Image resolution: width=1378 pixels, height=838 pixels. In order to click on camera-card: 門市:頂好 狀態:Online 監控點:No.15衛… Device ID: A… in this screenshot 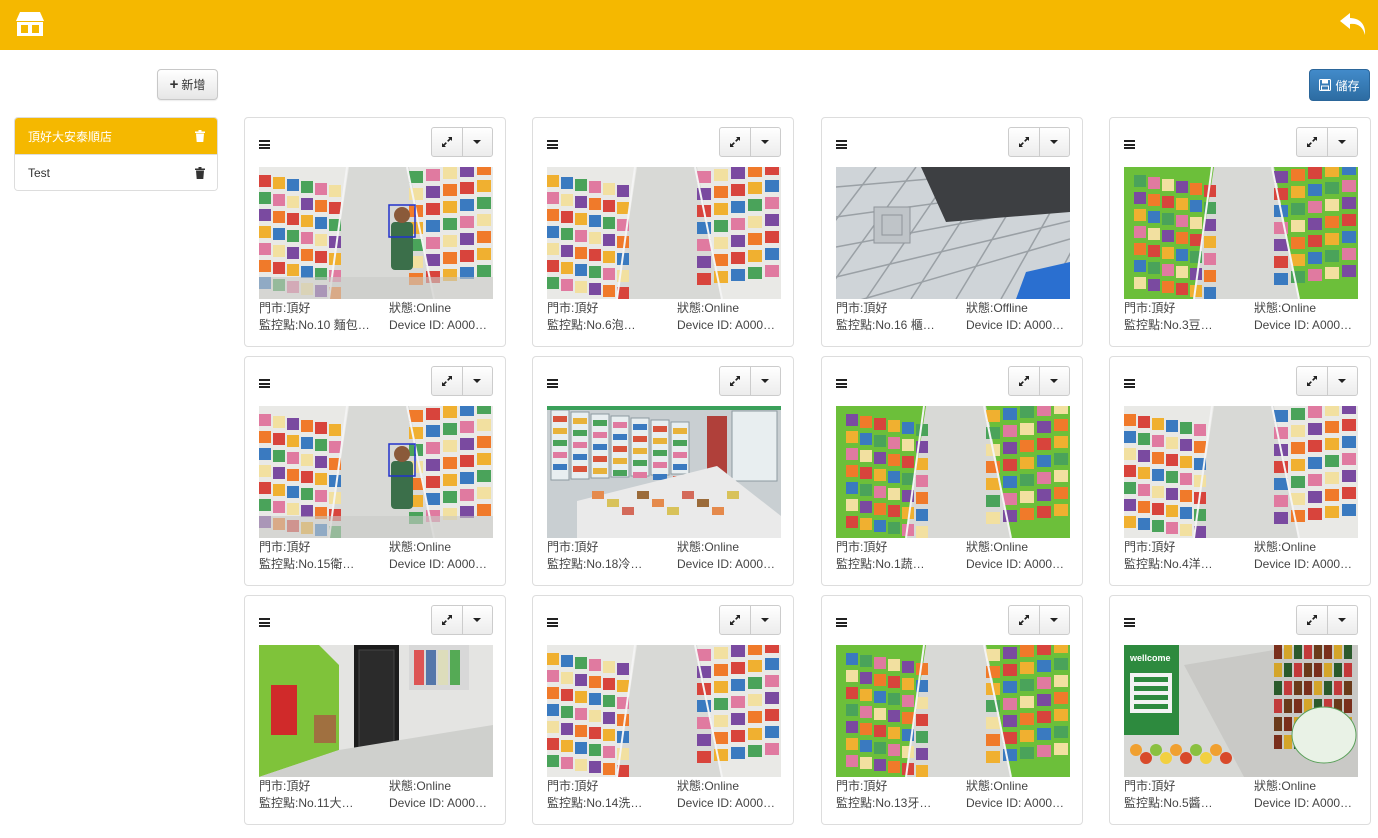, I will do `click(375, 471)`.